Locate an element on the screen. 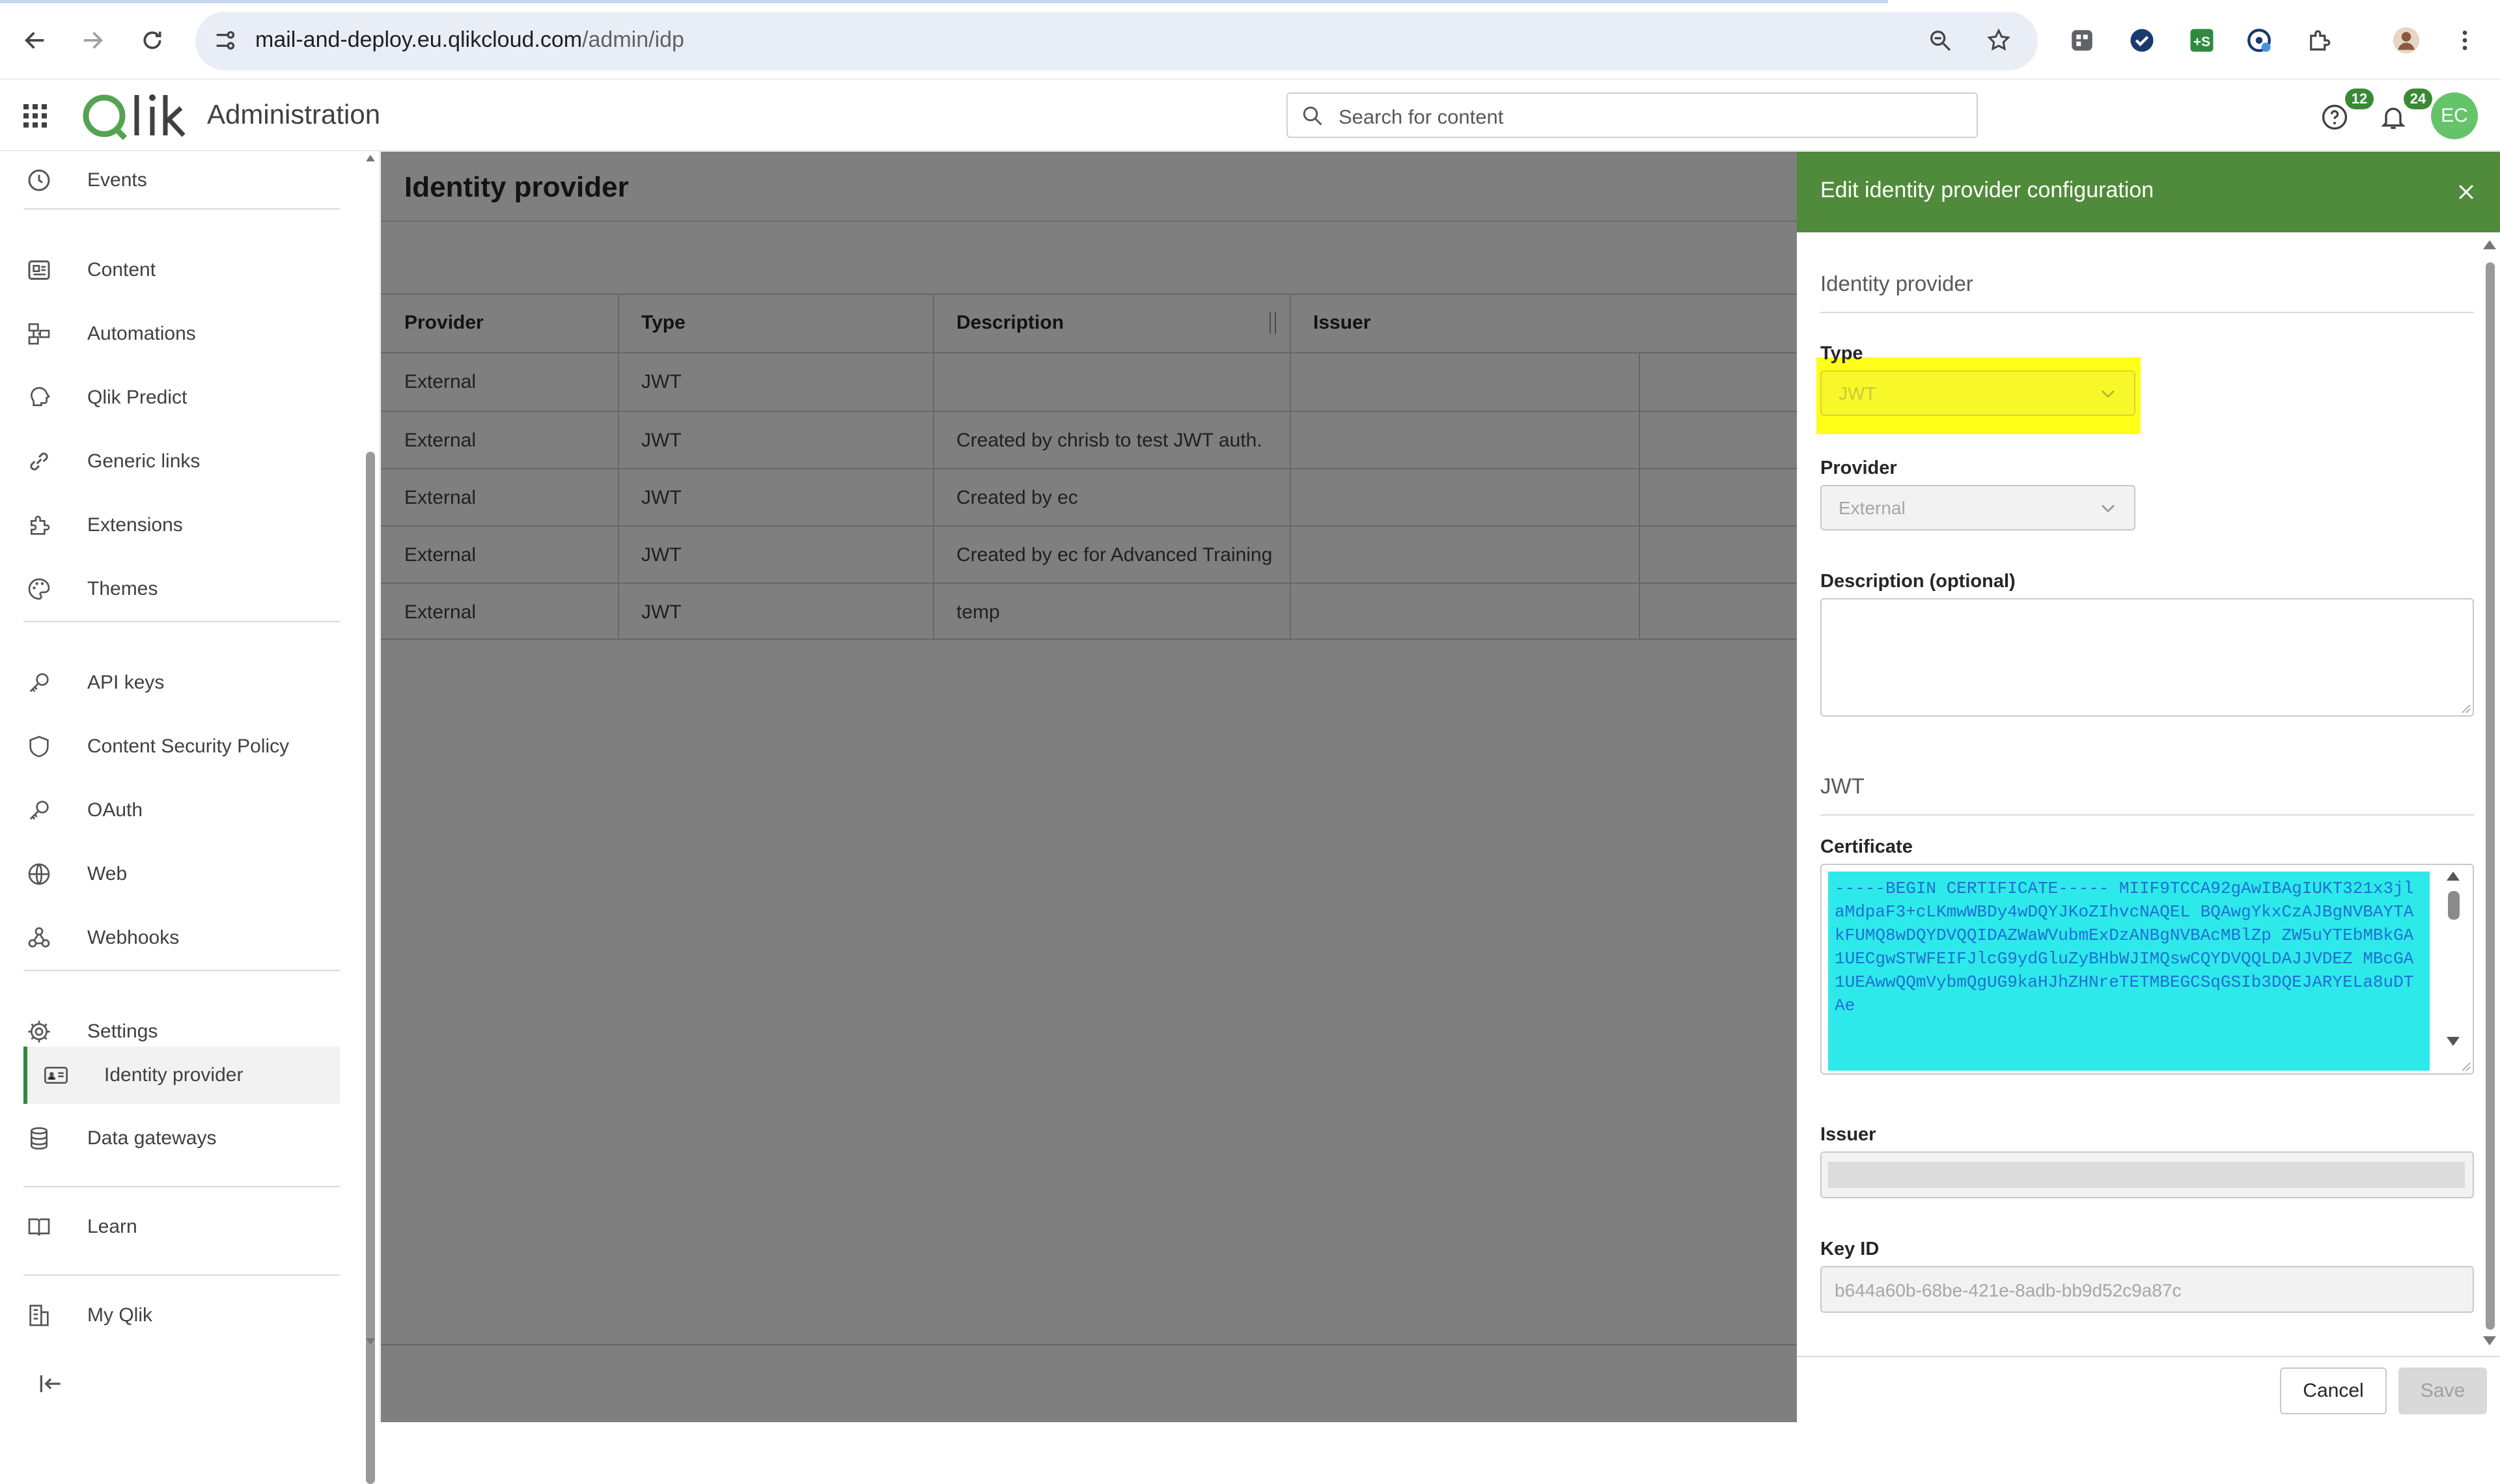 The height and width of the screenshot is (1484, 2500). predict-icon is located at coordinates (39, 397).